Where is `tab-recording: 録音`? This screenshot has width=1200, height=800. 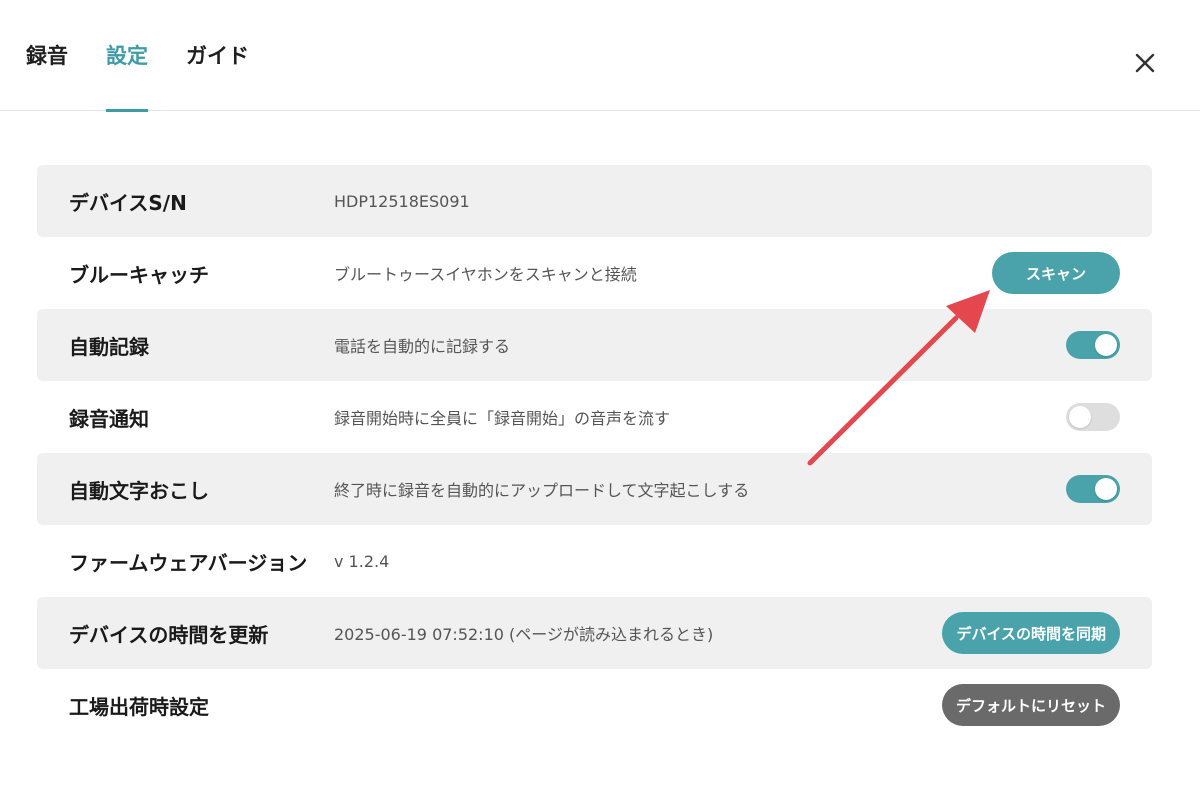
tab-recording: 録音 is located at coordinates (47, 55).